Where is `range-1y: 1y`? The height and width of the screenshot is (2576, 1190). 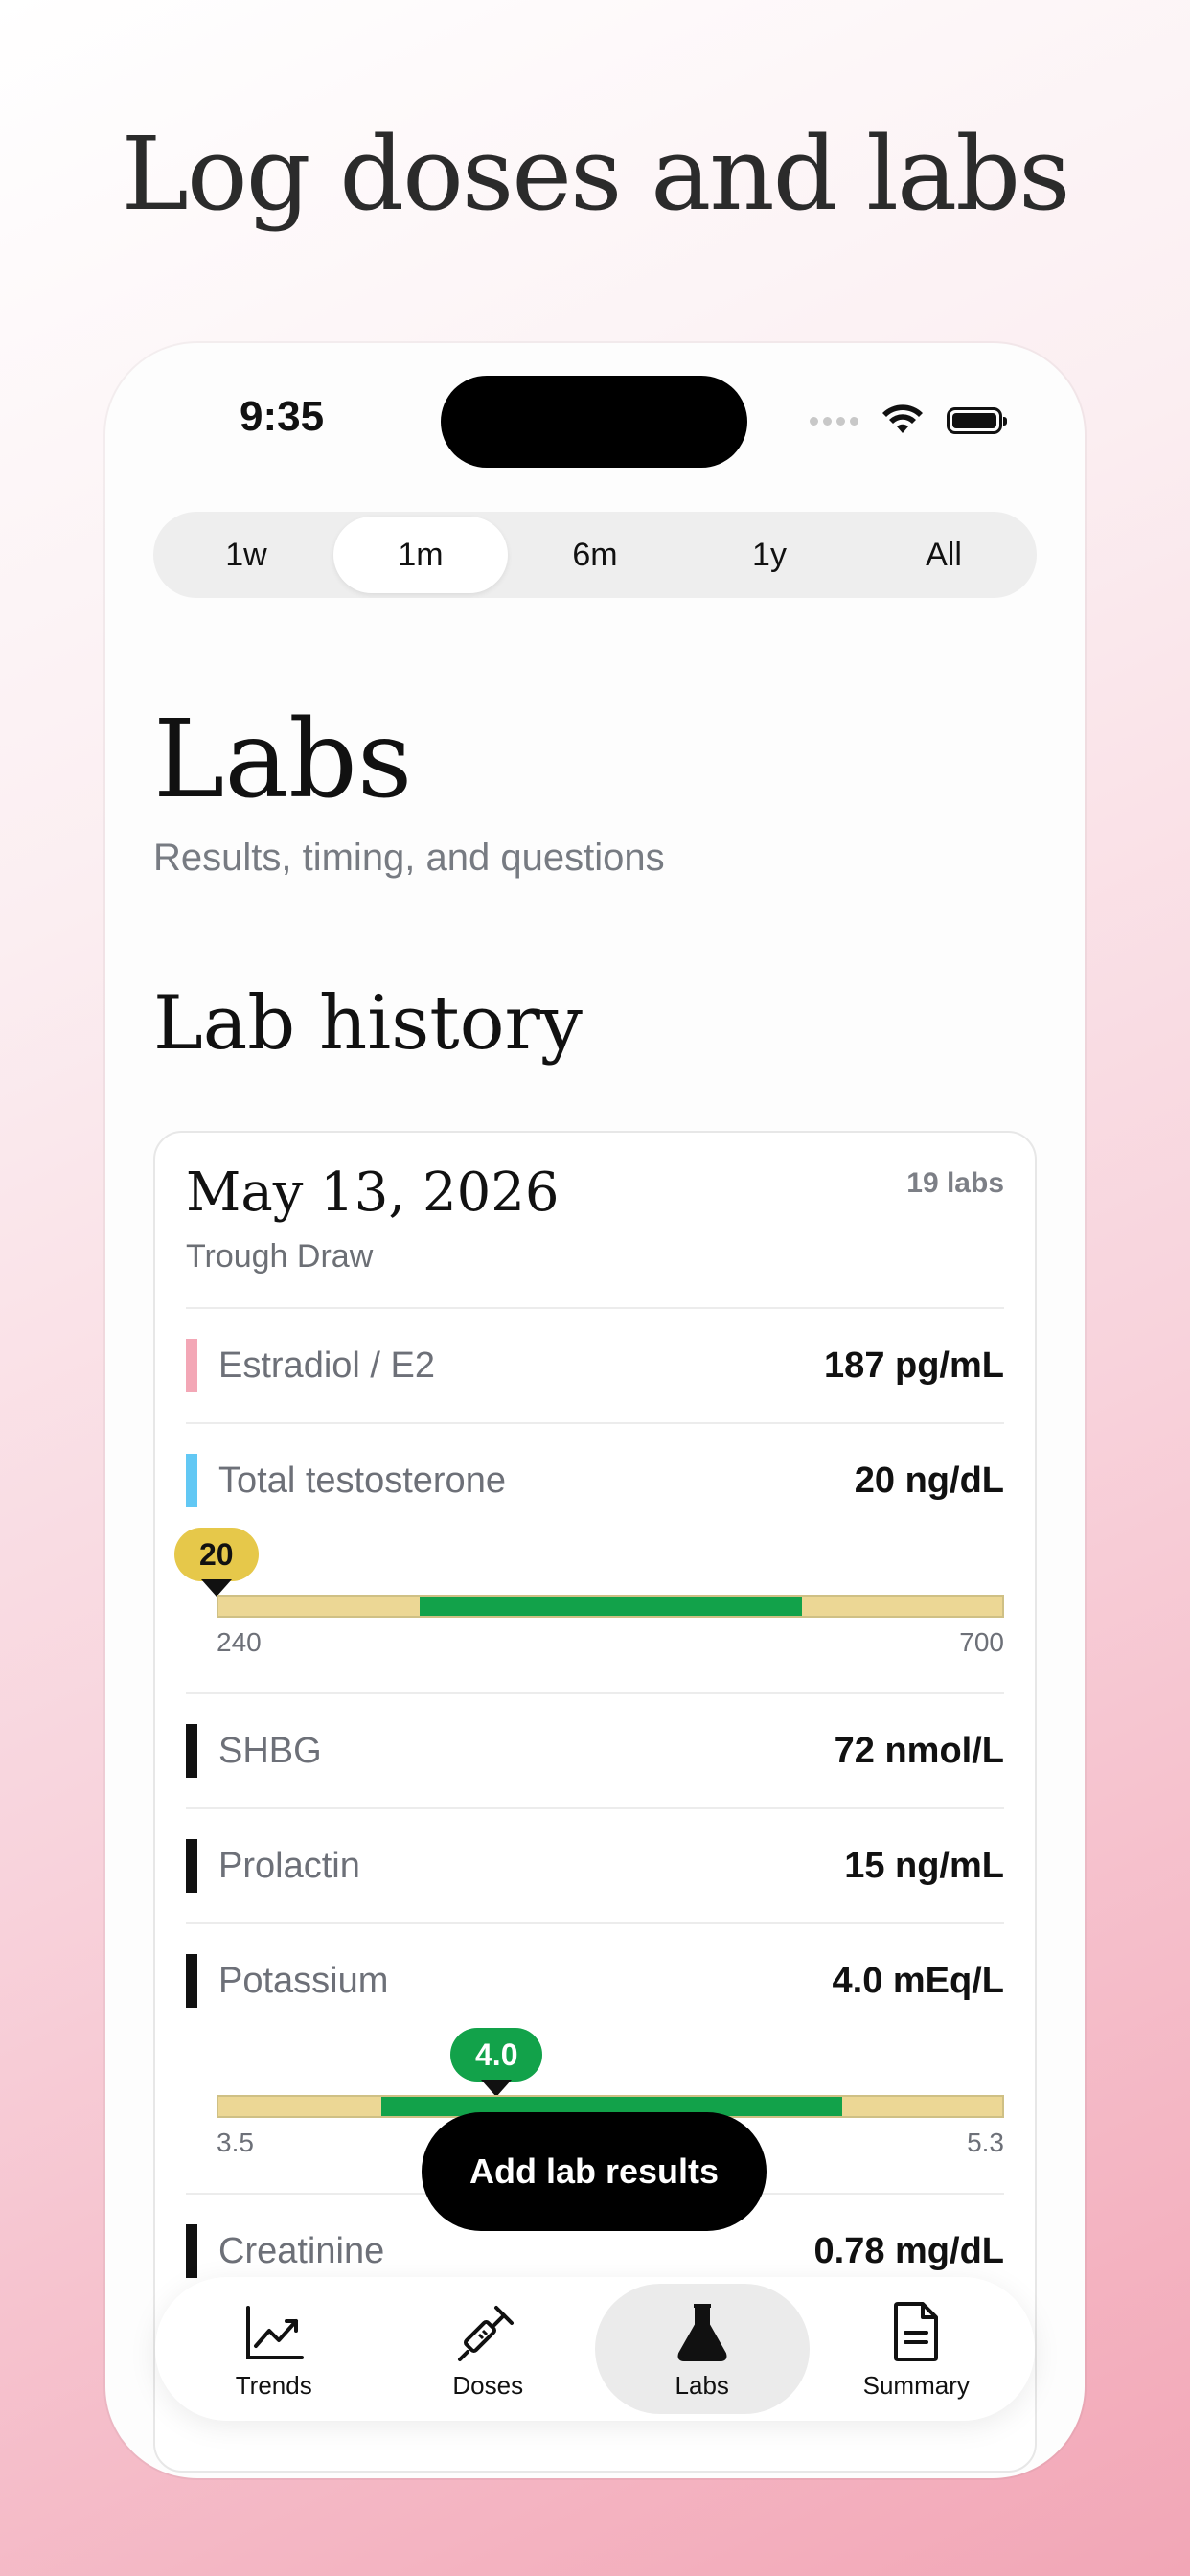
range-1y: 1y is located at coordinates (770, 555).